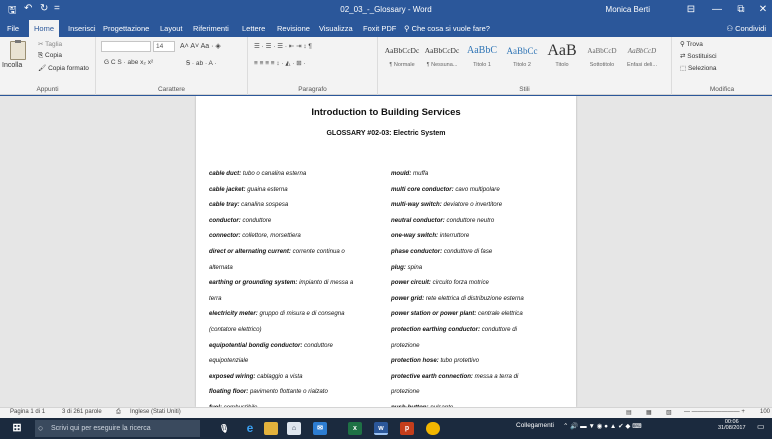 The image size is (772, 439). I want to click on tab-view: Visualizza, so click(336, 28).